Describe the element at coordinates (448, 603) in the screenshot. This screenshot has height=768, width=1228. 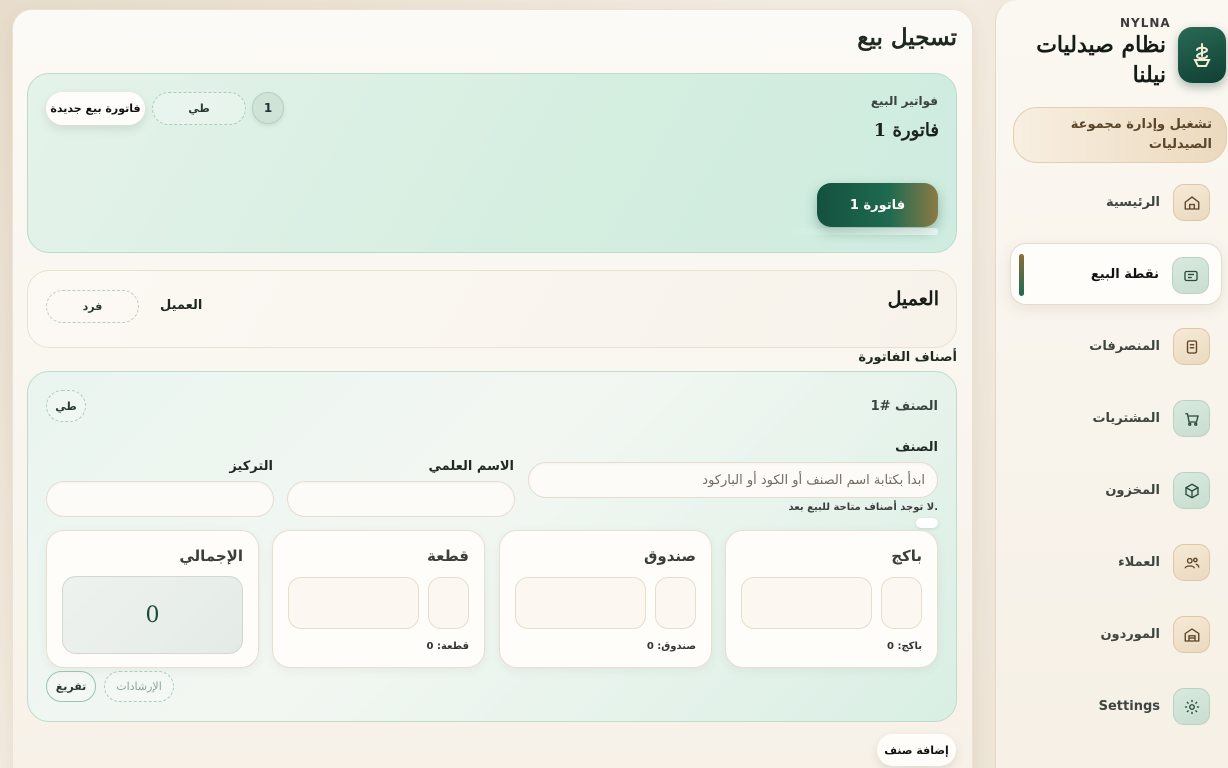
I see `piece-quantity-input` at that location.